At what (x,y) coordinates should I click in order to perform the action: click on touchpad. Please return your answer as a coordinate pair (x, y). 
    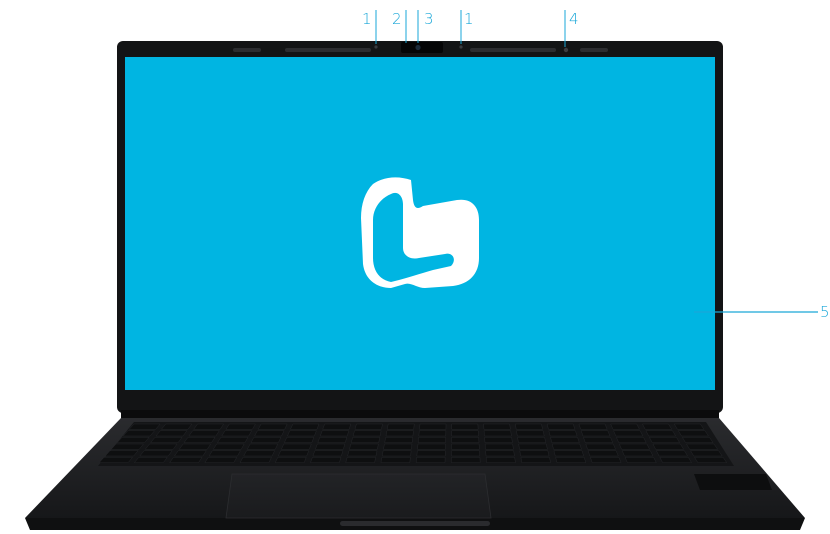
    Looking at the image, I should click on (358, 496).